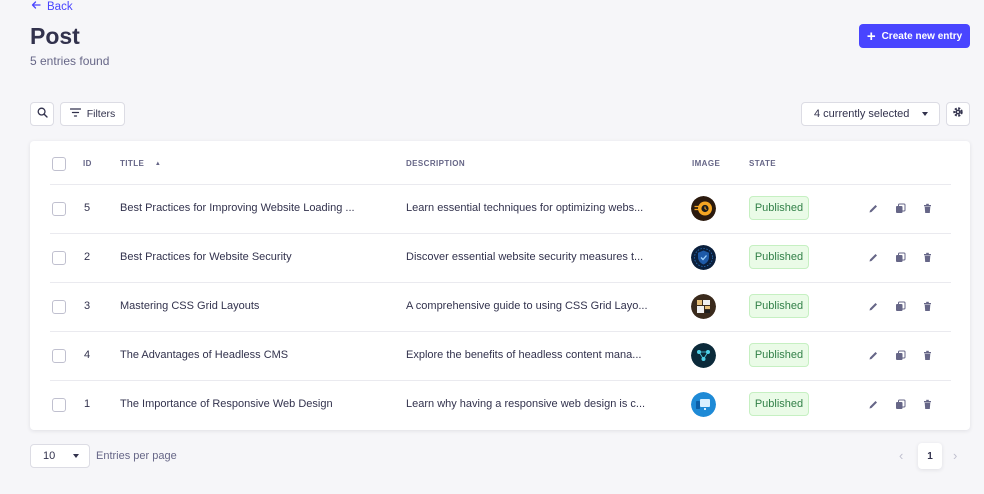 Image resolution: width=984 pixels, height=494 pixels. What do you see at coordinates (36, 6) in the screenshot?
I see `arrow-left-icon` at bounding box center [36, 6].